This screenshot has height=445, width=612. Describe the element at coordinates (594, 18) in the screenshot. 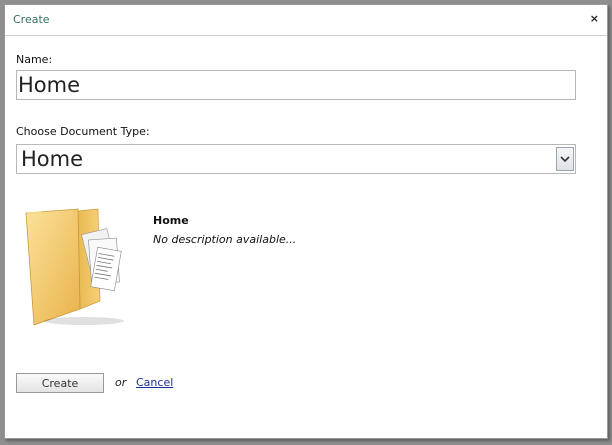

I see `close-icon: ×` at that location.